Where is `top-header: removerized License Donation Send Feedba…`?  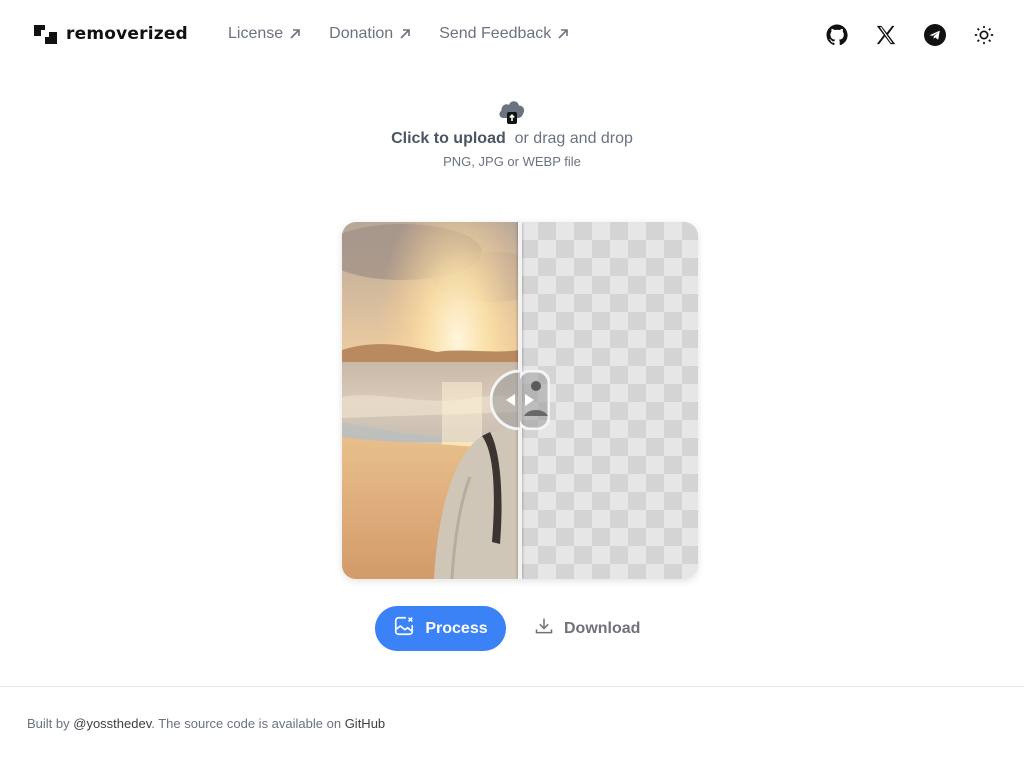
top-header: removerized License Donation Send Feedba… is located at coordinates (512, 35).